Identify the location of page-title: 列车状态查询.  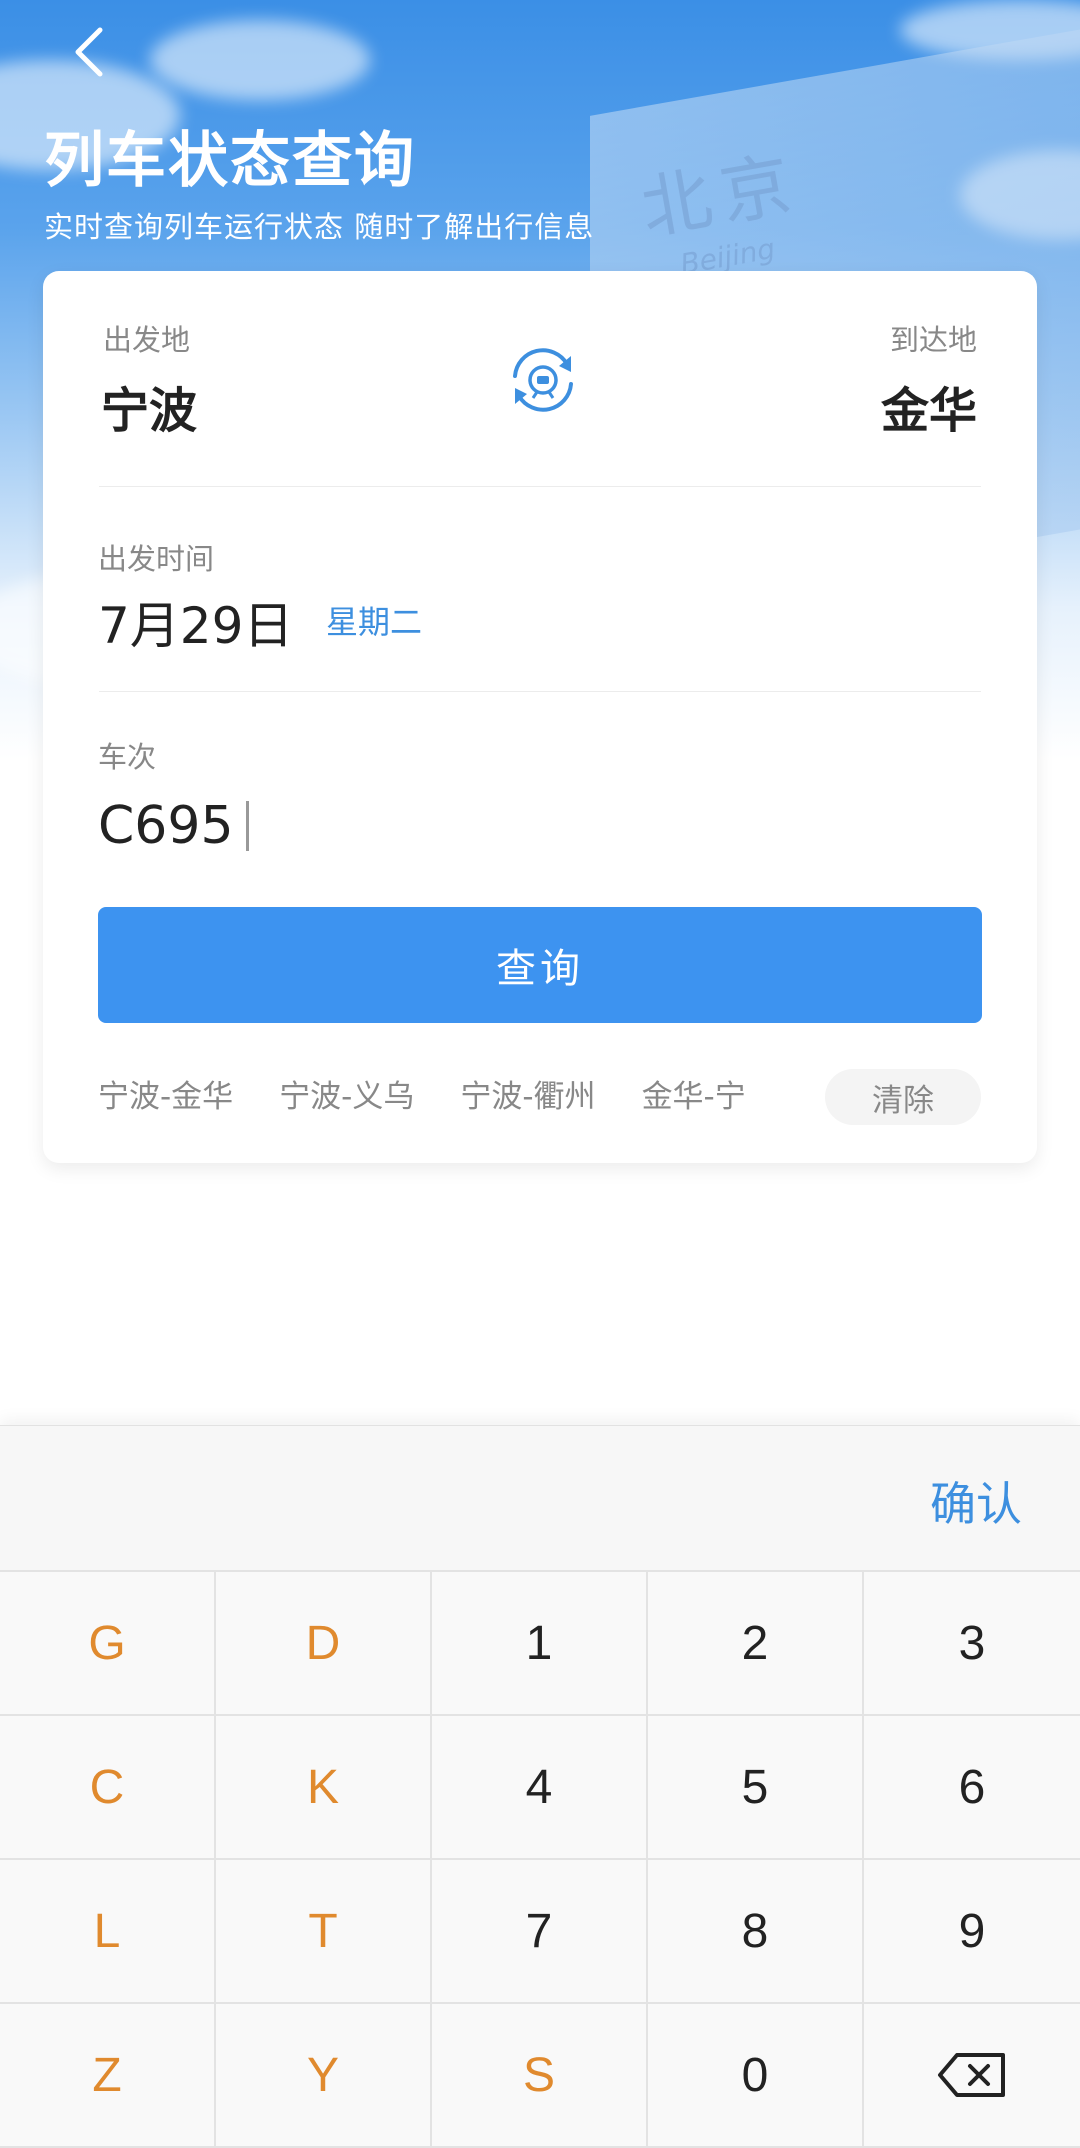
(230, 161).